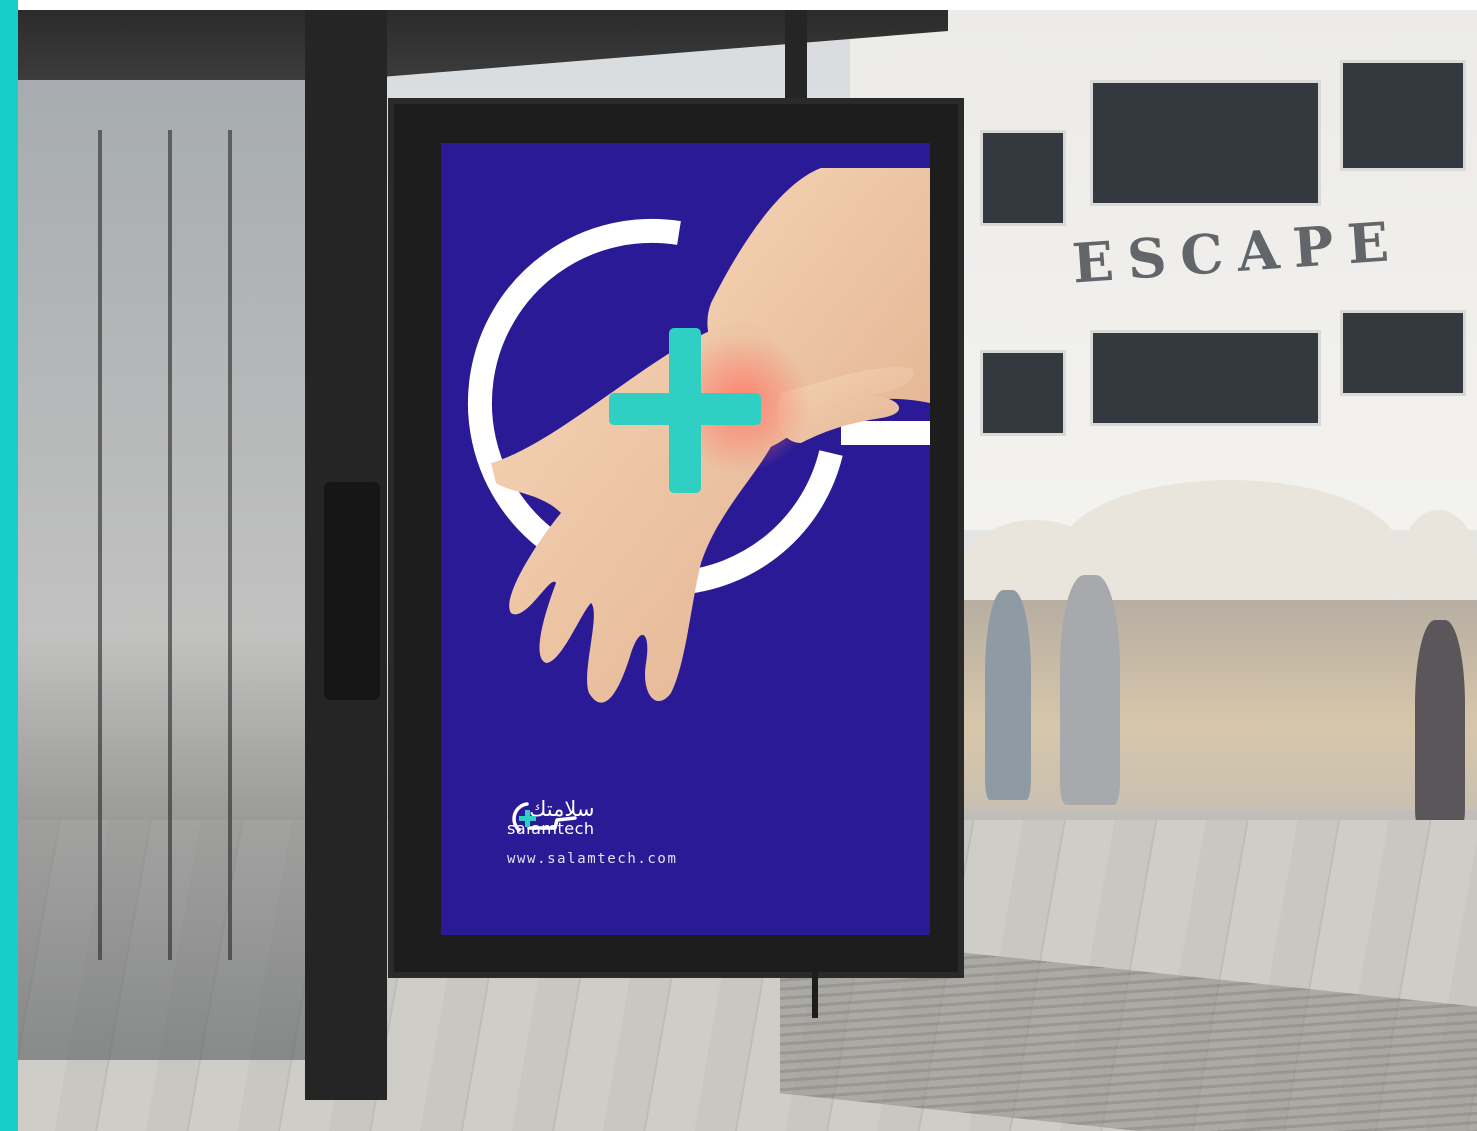 The height and width of the screenshot is (1131, 1477). What do you see at coordinates (885, 433) in the screenshot?
I see `ring-tail` at bounding box center [885, 433].